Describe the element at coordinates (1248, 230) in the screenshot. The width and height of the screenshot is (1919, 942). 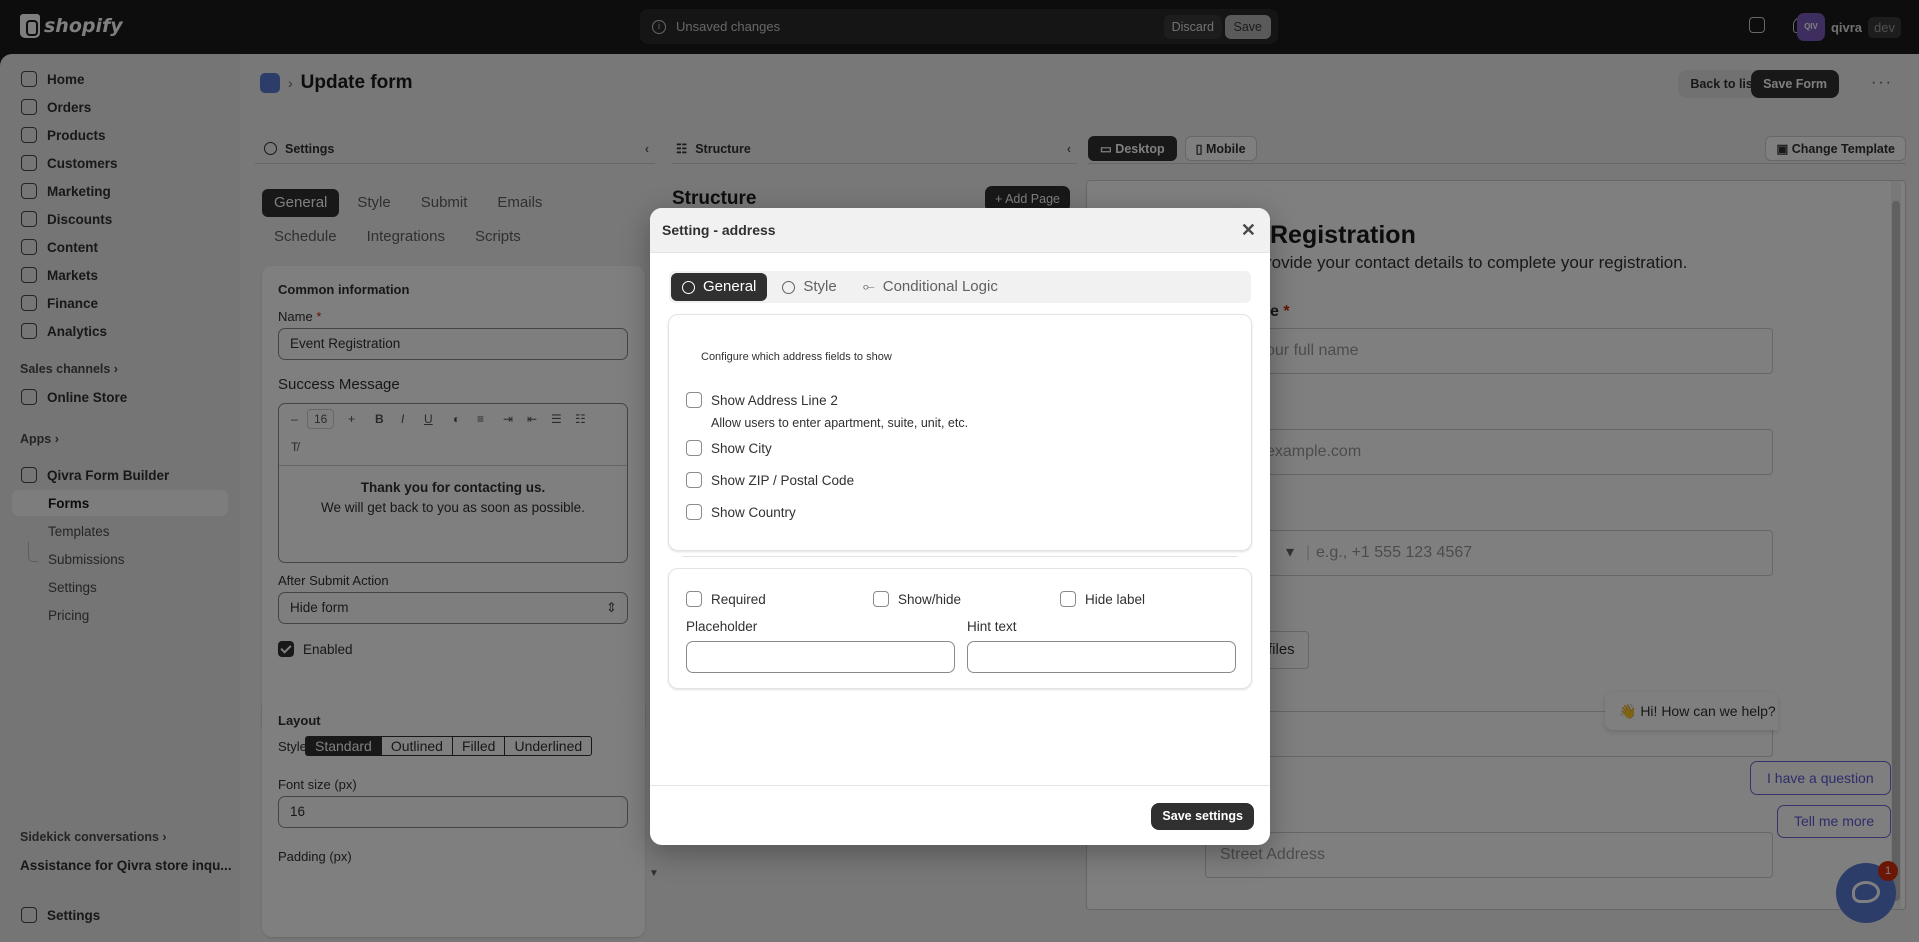
I see `close-icon: ✕` at that location.